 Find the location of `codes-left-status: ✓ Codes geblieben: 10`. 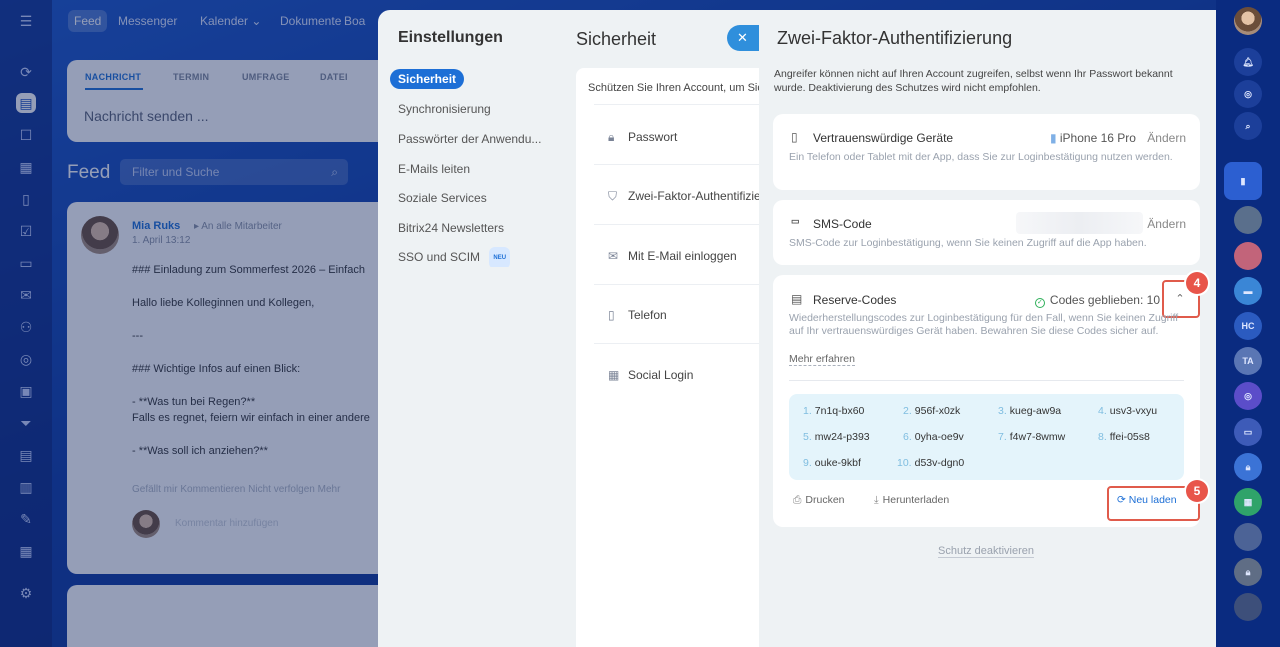

codes-left-status: ✓ Codes geblieben: 10 is located at coordinates (1097, 300).